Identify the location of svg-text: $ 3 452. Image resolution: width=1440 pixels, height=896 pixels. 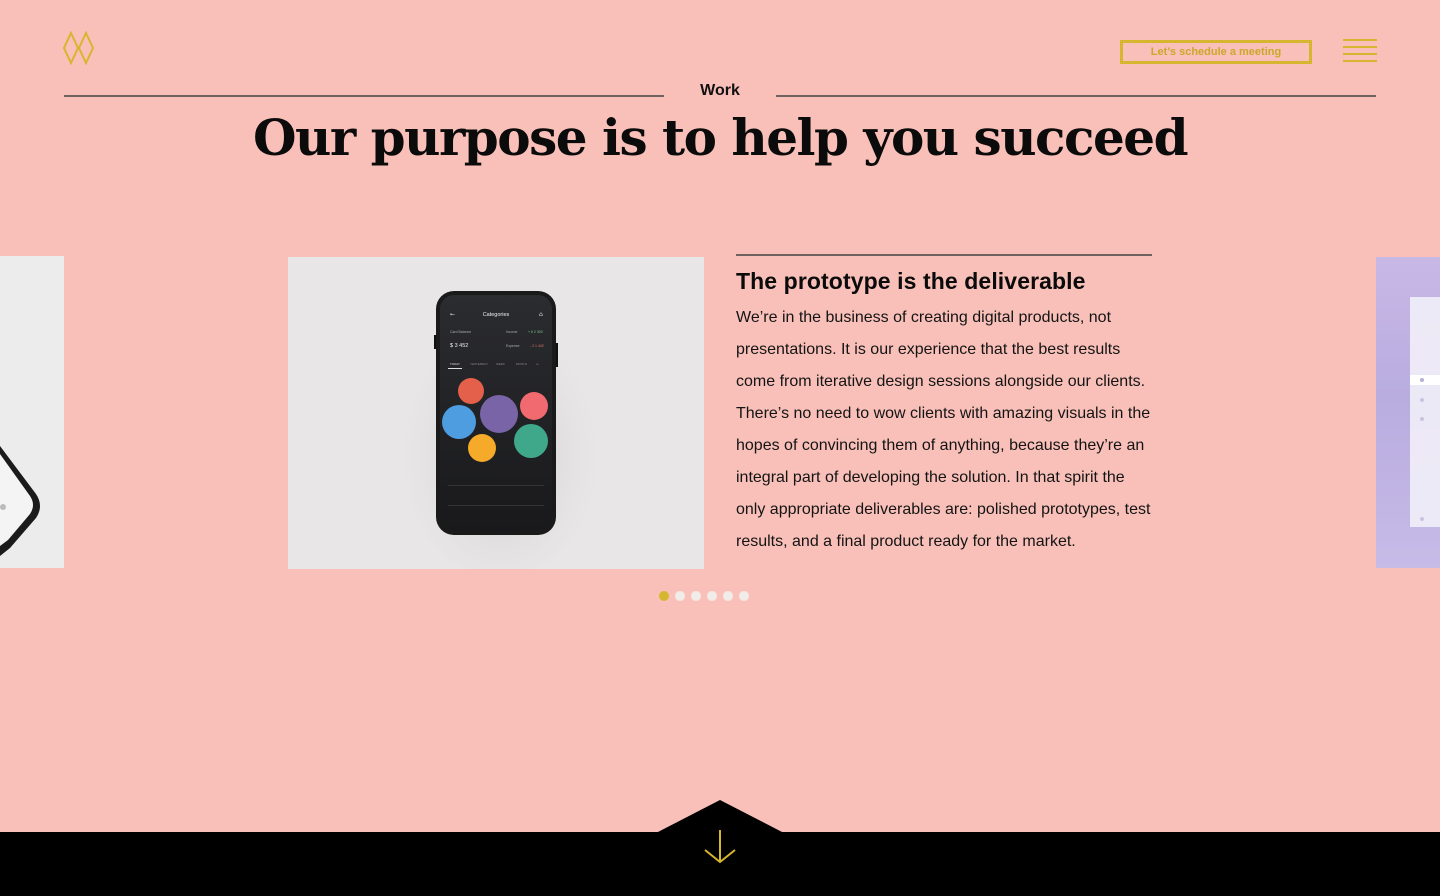
(459, 346).